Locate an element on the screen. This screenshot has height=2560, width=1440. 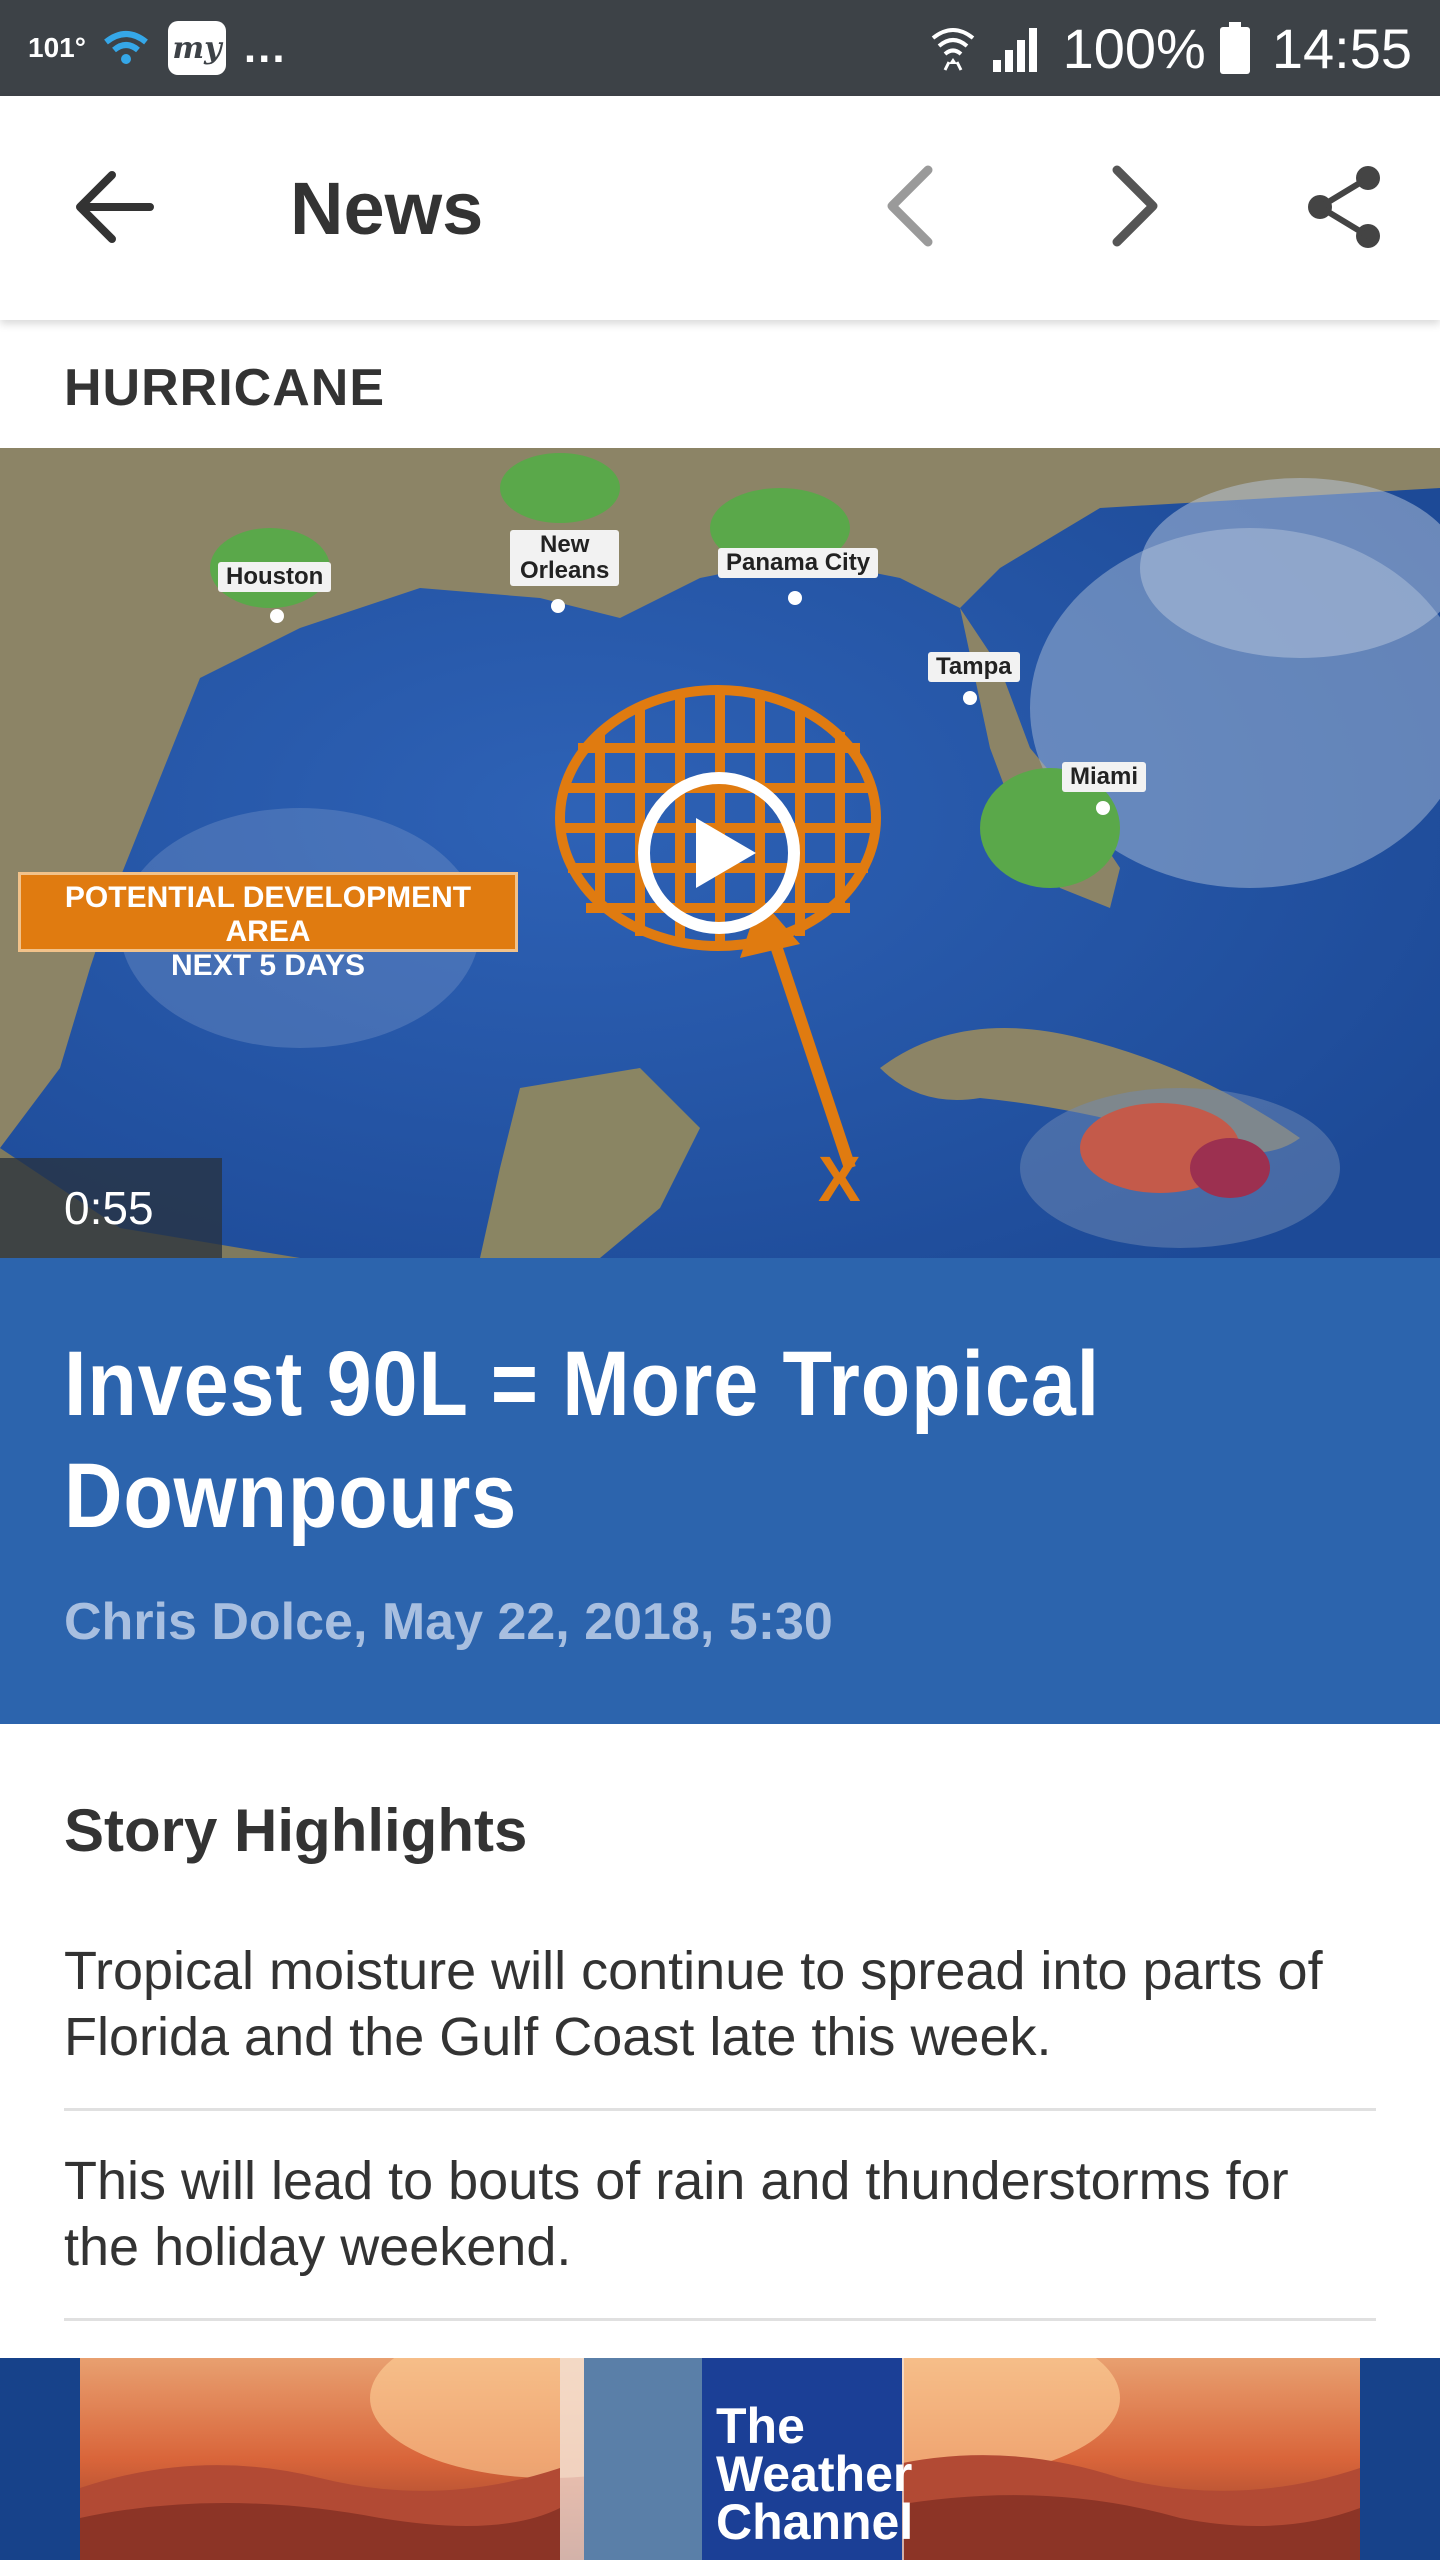
clock: 14:55 is located at coordinates (1341, 48).